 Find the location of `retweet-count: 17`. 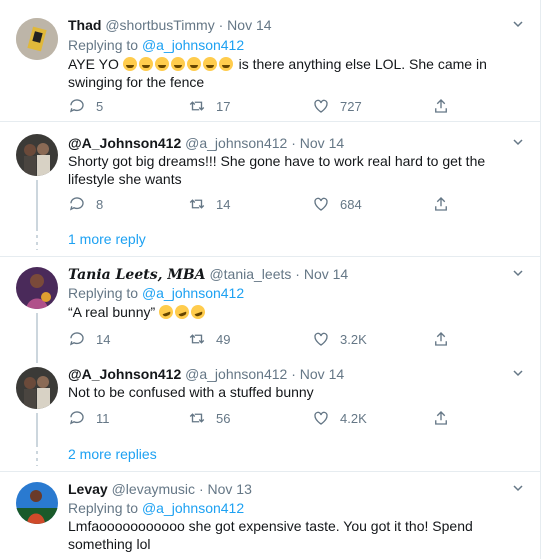

retweet-count: 17 is located at coordinates (223, 106).